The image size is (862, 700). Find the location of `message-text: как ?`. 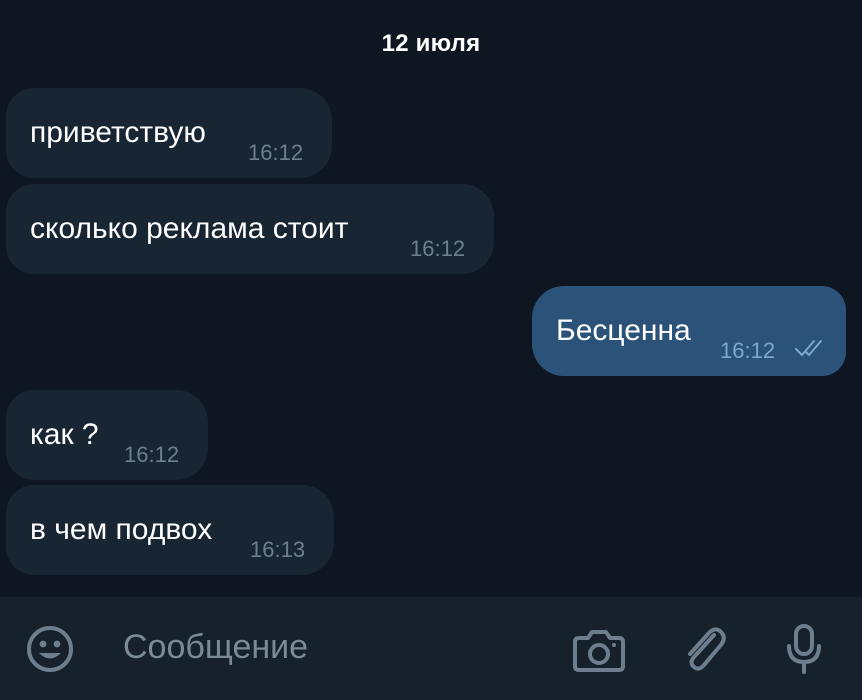

message-text: как ? is located at coordinates (64, 434).